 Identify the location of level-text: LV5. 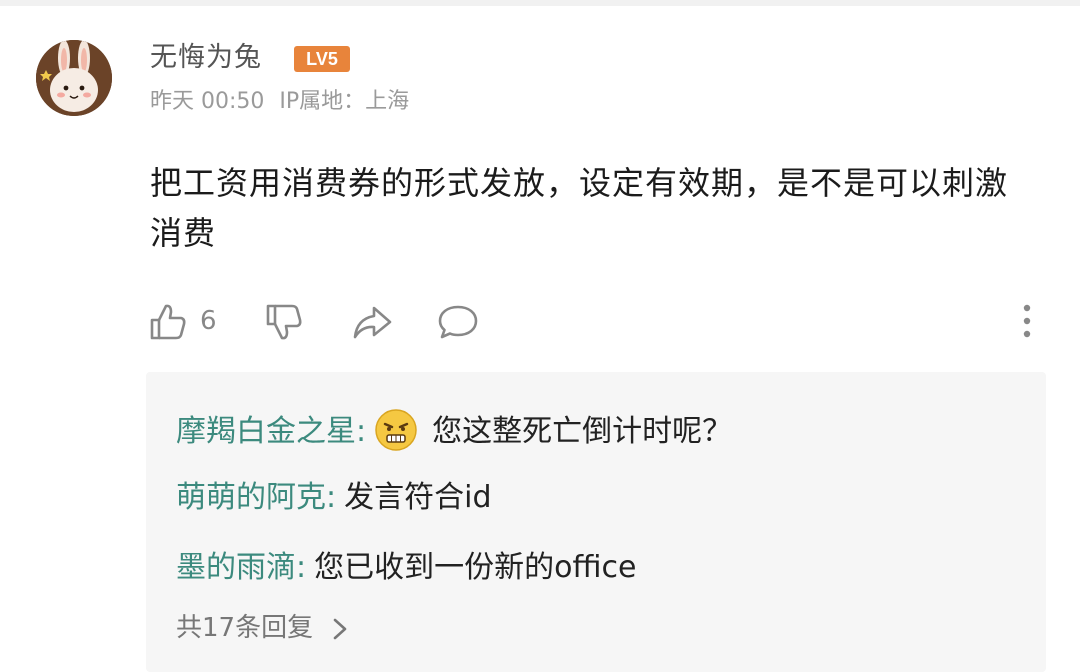
(322, 59).